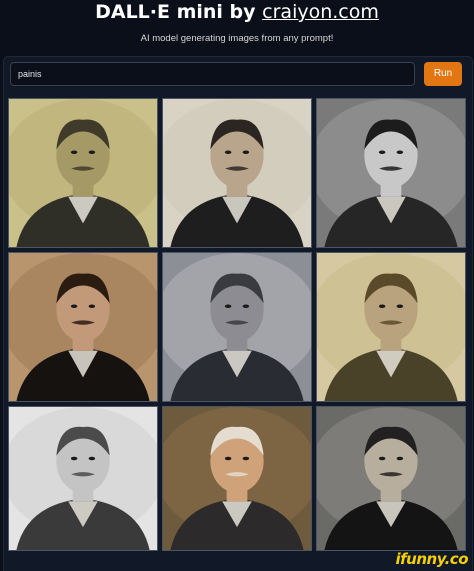 This screenshot has height=571, width=474. I want to click on title-prefix: DALL·E mini by, so click(175, 12).